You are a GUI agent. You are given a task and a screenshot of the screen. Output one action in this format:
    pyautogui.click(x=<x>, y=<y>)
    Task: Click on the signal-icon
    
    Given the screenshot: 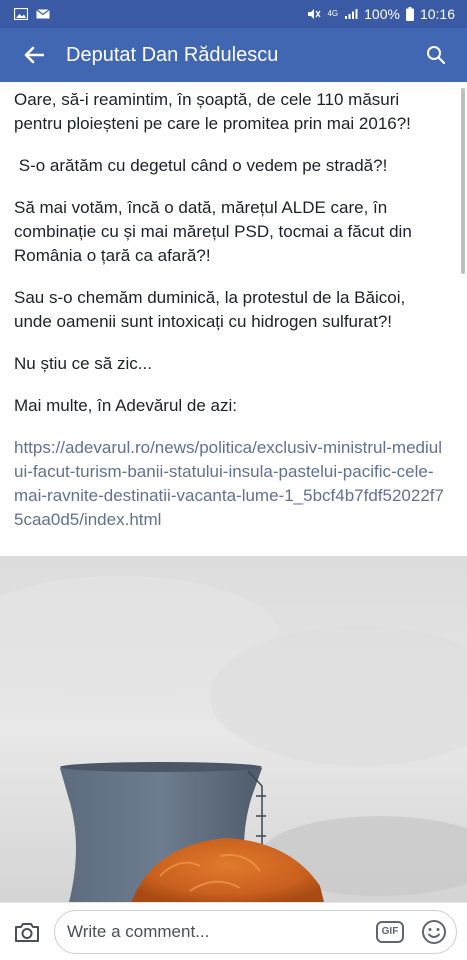 What is the action you would take?
    pyautogui.click(x=351, y=14)
    